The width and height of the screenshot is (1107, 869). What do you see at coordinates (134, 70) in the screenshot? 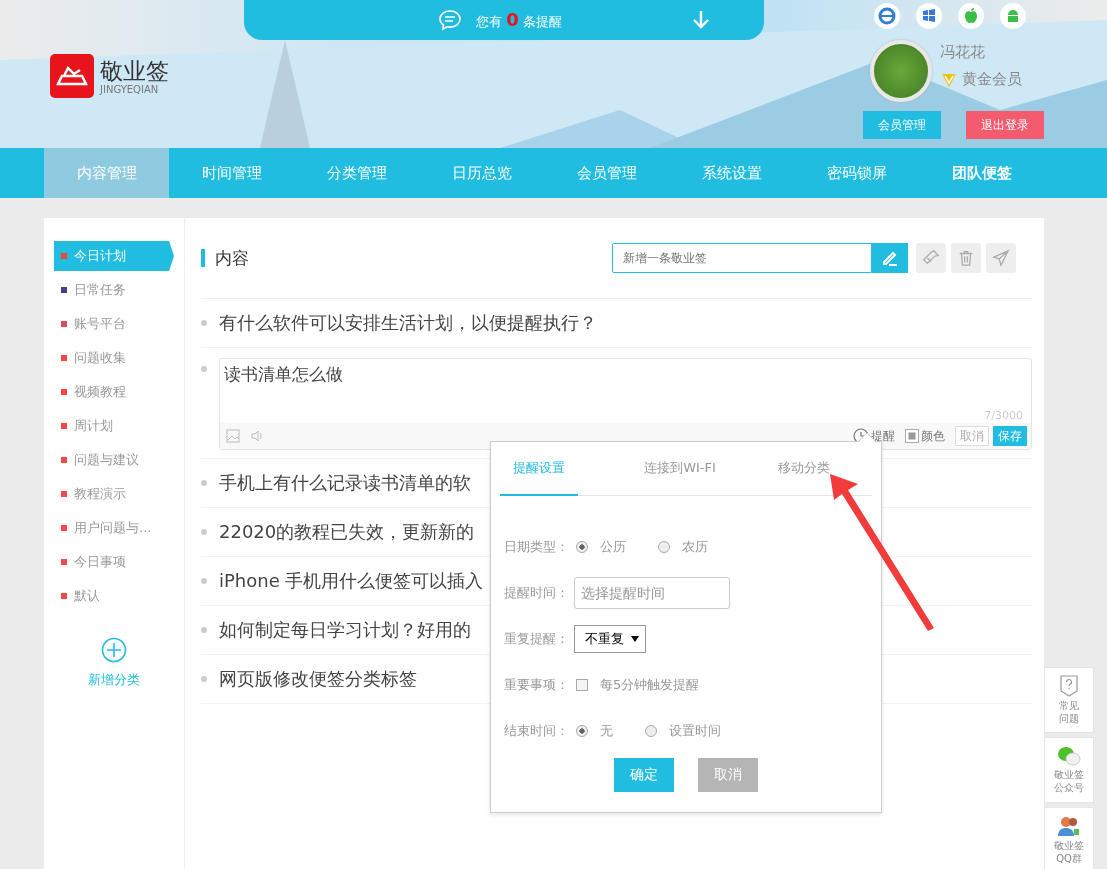
I see `logo-title: 敬业签` at bounding box center [134, 70].